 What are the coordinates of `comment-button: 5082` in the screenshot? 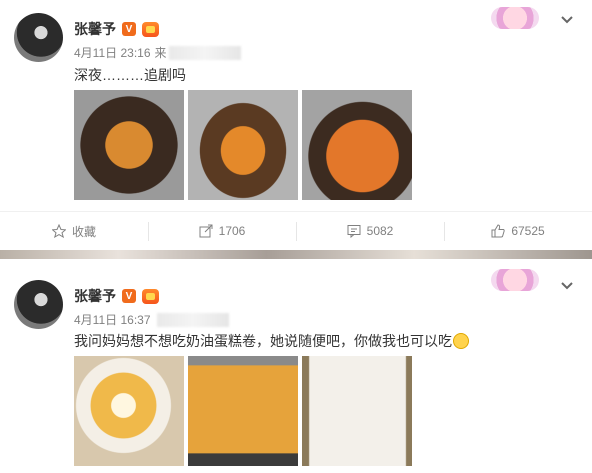 It's located at (370, 231).